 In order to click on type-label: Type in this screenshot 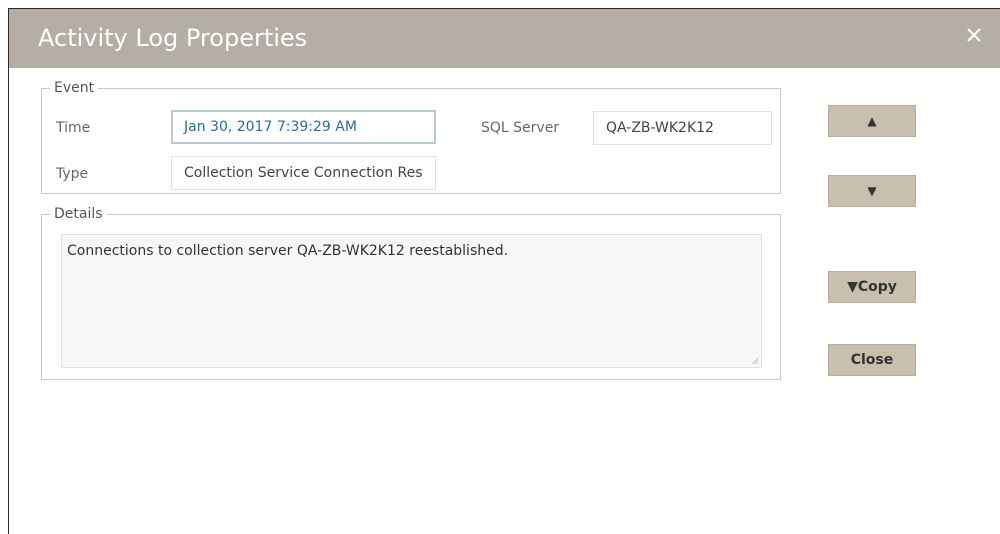, I will do `click(72, 174)`.